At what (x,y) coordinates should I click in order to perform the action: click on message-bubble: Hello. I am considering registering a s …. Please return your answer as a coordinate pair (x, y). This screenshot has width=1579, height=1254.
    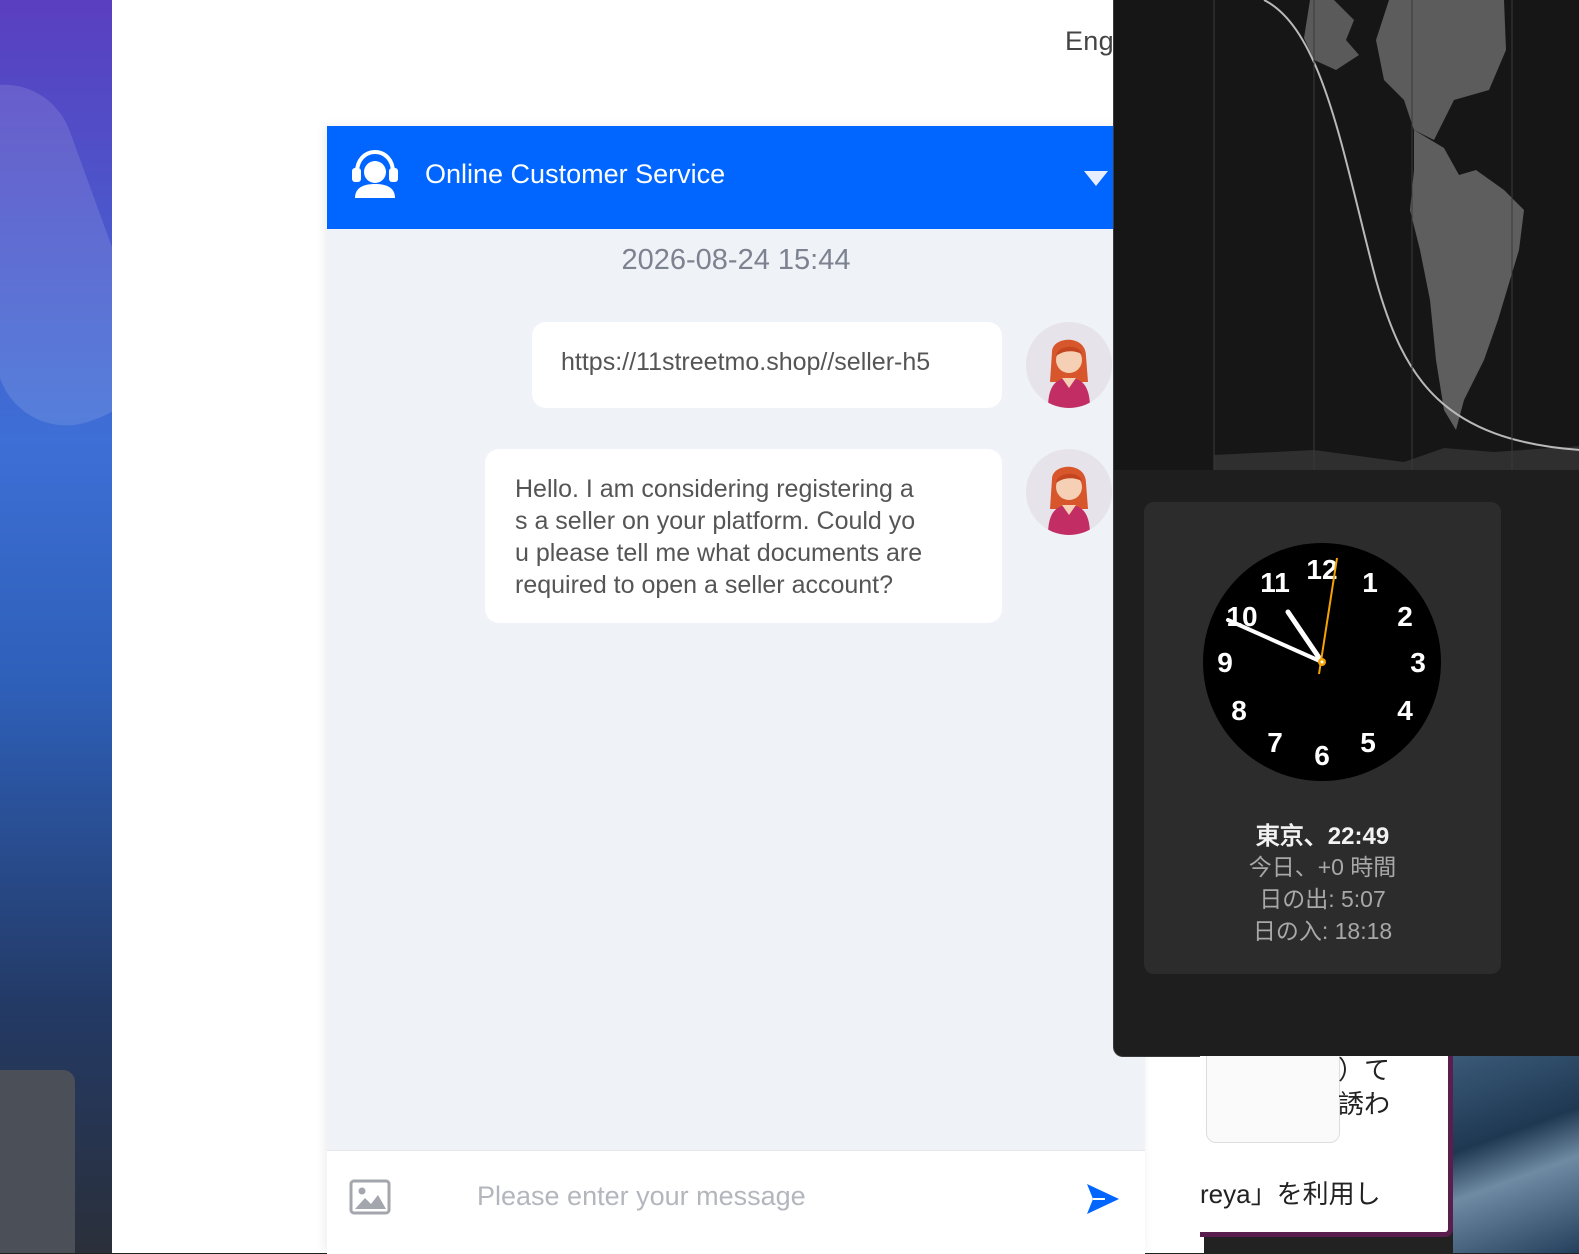
    Looking at the image, I should click on (743, 536).